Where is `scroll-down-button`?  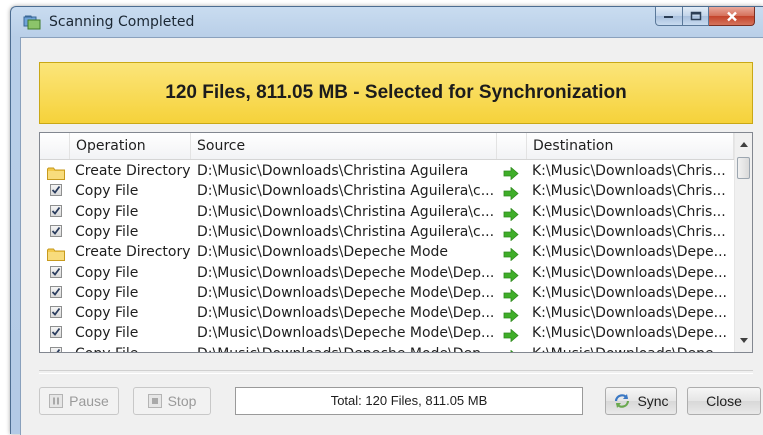 scroll-down-button is located at coordinates (743, 340).